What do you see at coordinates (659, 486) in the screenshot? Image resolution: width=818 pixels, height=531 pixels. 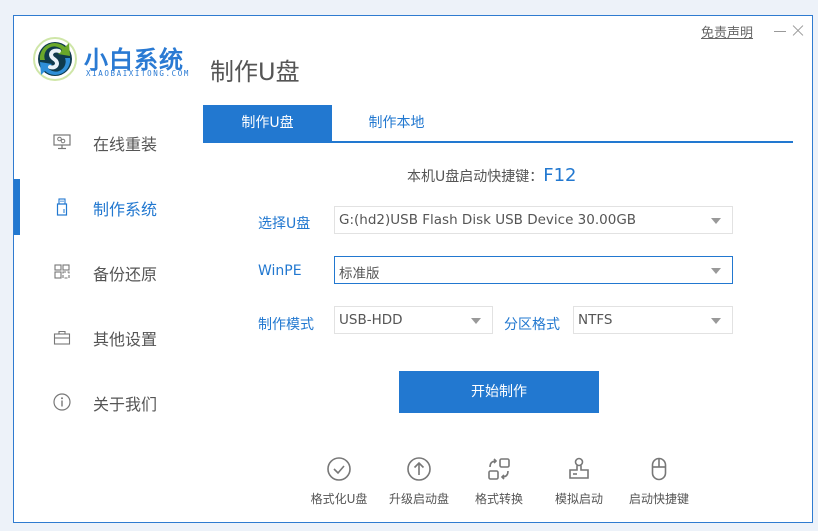 I see `tool-boot-hotkey: 启动快捷键` at bounding box center [659, 486].